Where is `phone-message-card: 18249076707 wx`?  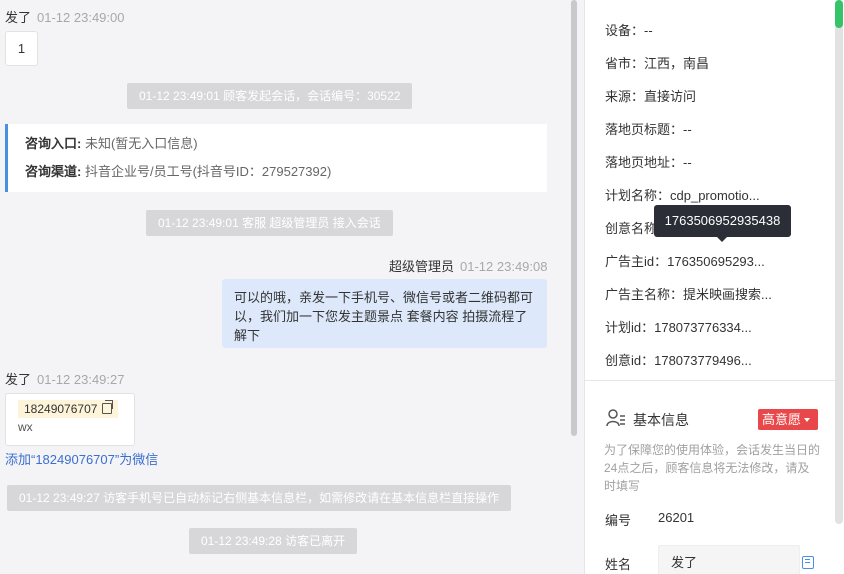
phone-message-card: 18249076707 wx is located at coordinates (70, 419).